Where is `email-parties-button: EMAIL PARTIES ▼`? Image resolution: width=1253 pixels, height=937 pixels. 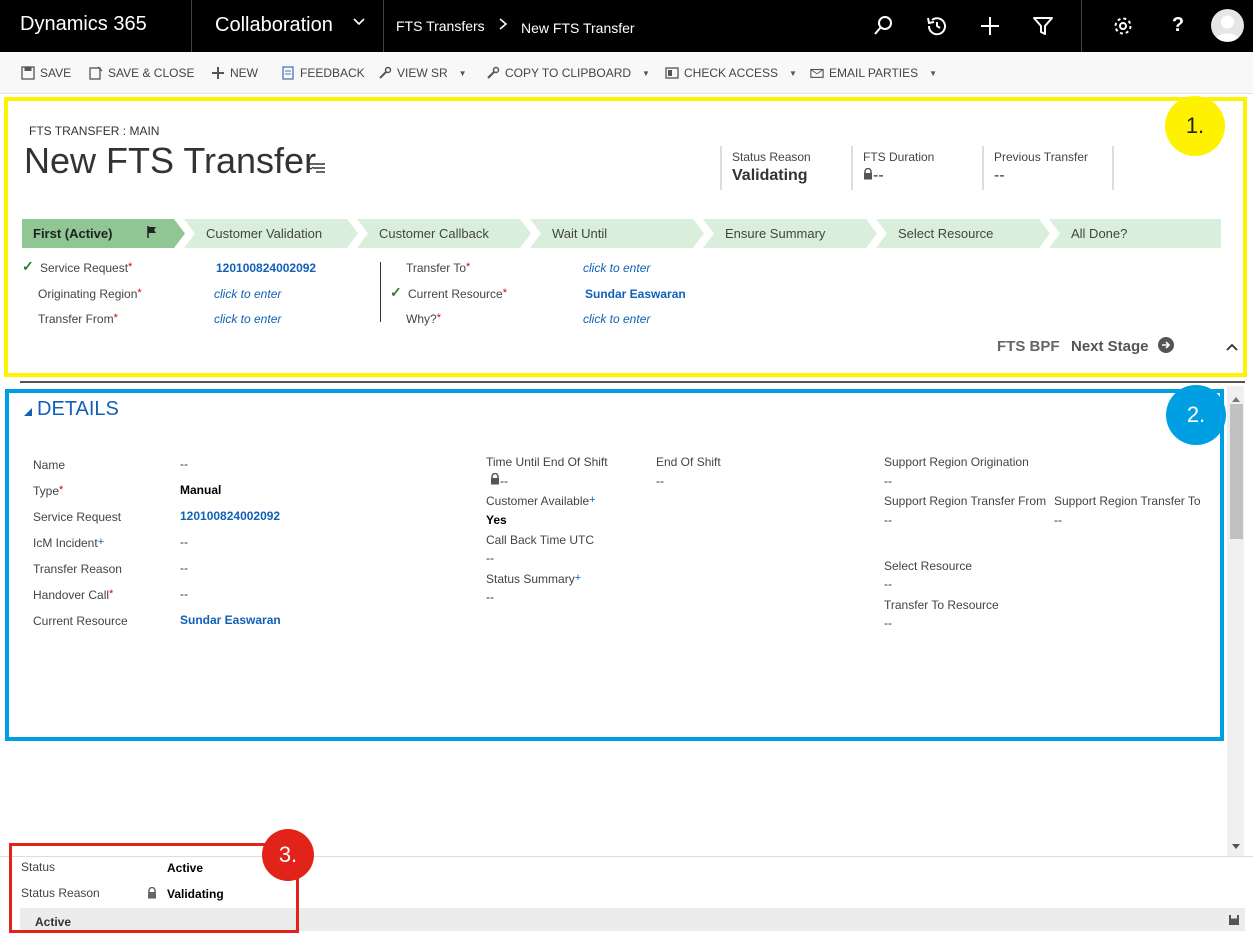 email-parties-button: EMAIL PARTIES ▼ is located at coordinates (873, 73).